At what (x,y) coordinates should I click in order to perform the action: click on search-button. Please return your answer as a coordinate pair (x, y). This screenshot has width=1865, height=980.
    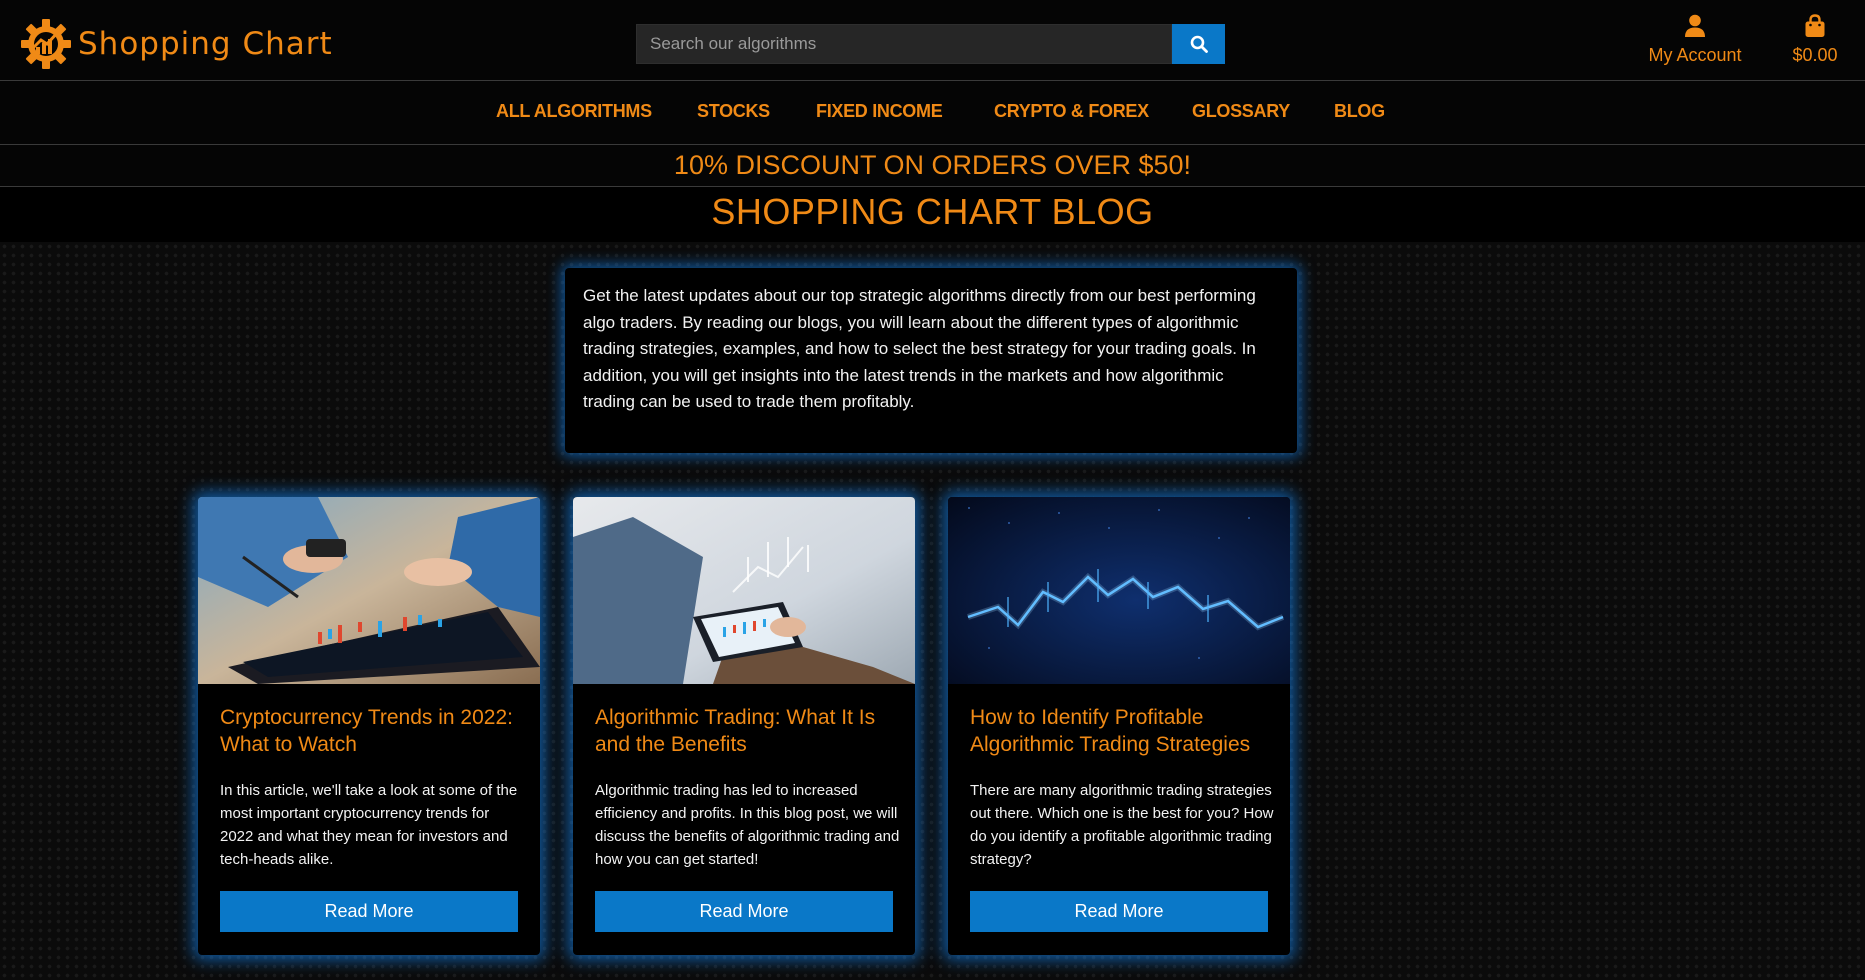
    Looking at the image, I should click on (1198, 44).